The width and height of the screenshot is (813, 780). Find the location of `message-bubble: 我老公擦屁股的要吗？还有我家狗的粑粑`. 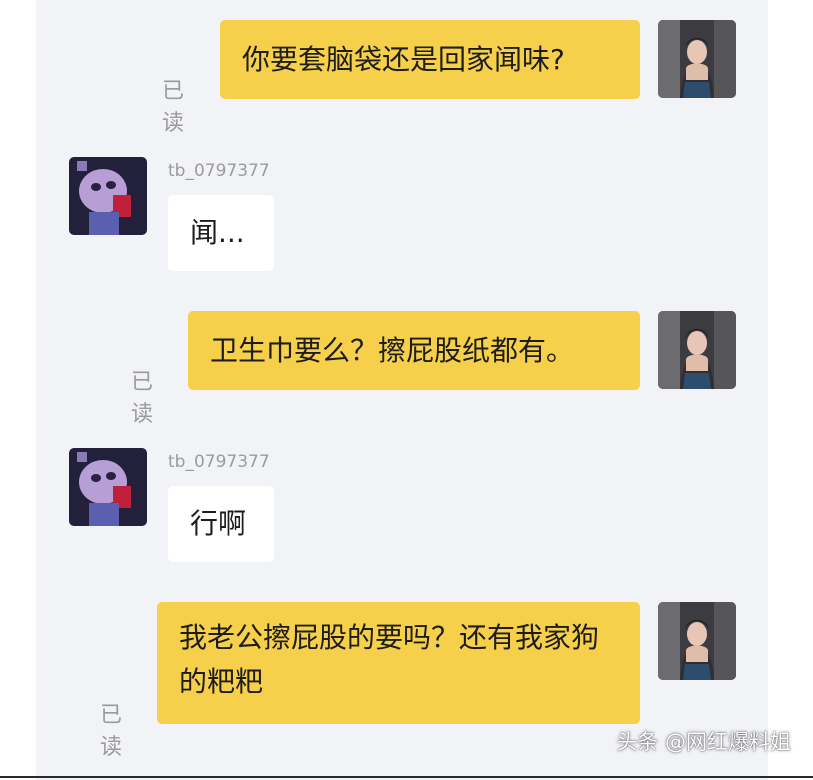

message-bubble: 我老公擦屁股的要吗？还有我家狗的粑粑 is located at coordinates (398, 663).